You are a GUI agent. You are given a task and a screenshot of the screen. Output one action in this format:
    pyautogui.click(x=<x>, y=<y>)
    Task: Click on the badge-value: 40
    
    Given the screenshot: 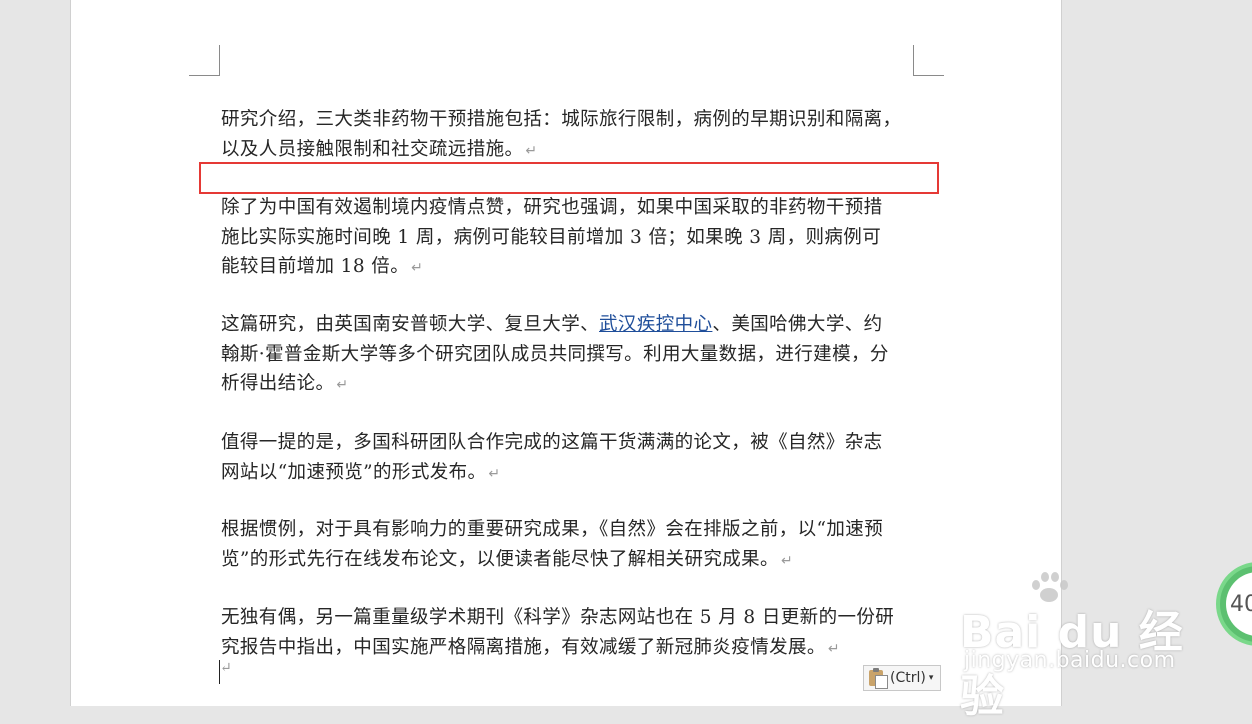 What is the action you would take?
    pyautogui.click(x=1239, y=604)
    